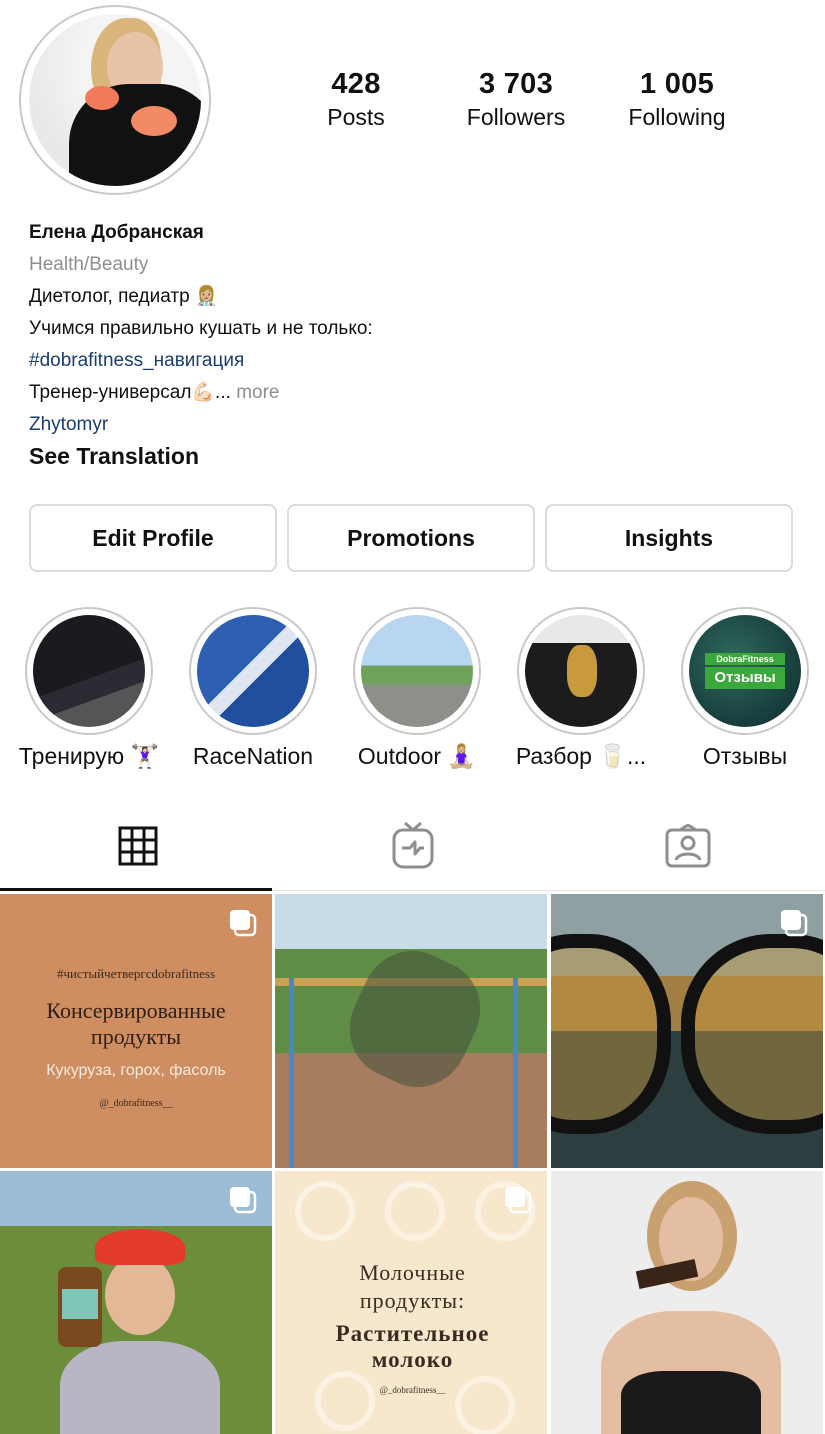  What do you see at coordinates (677, 117) in the screenshot?
I see `following-label: Following` at bounding box center [677, 117].